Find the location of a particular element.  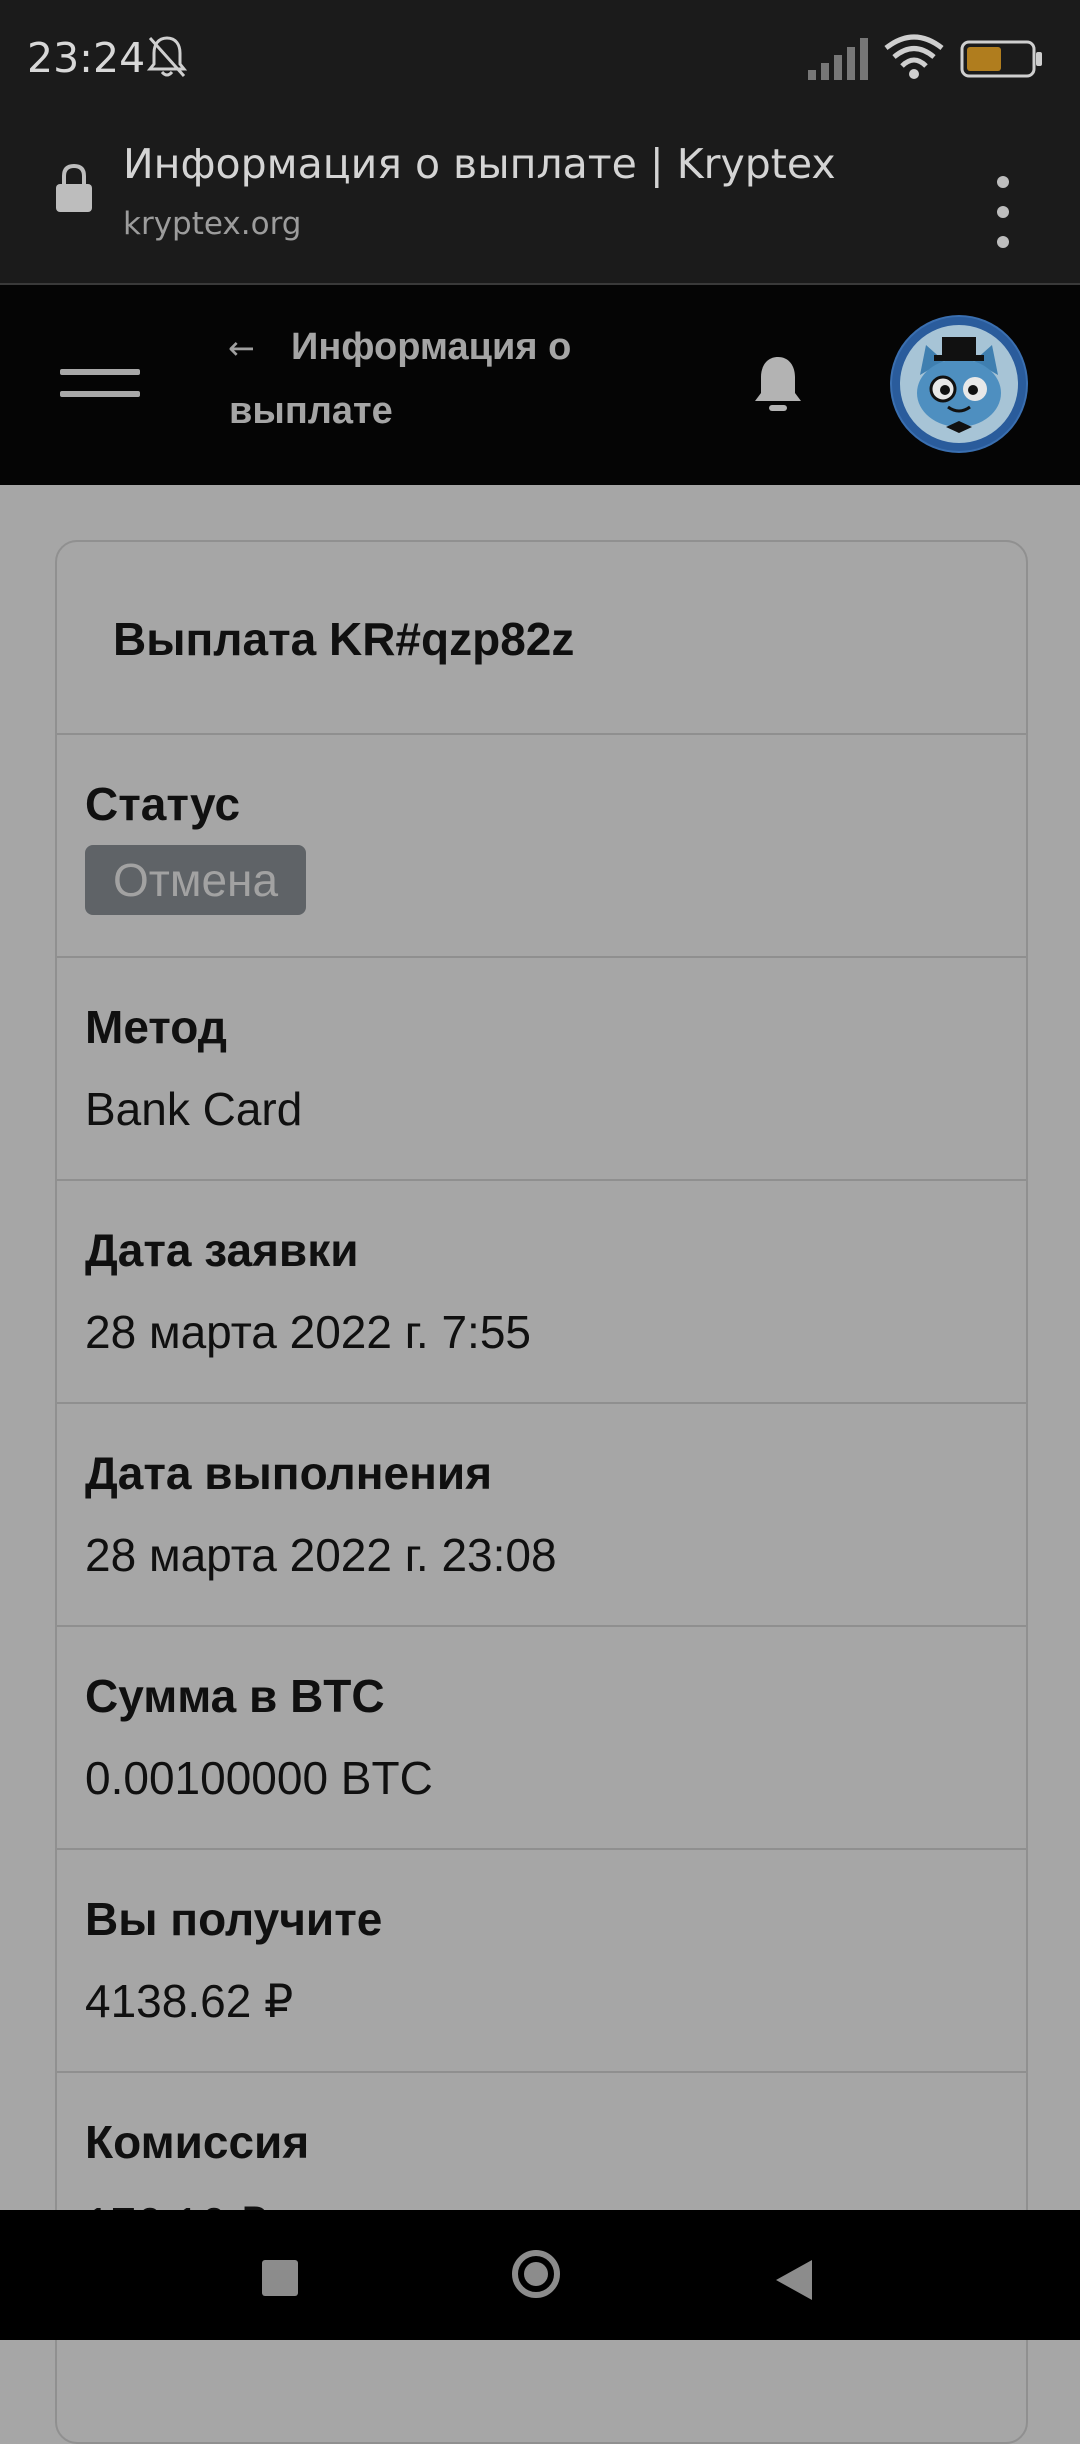

status-time: 23:24 is located at coordinates (86, 58).